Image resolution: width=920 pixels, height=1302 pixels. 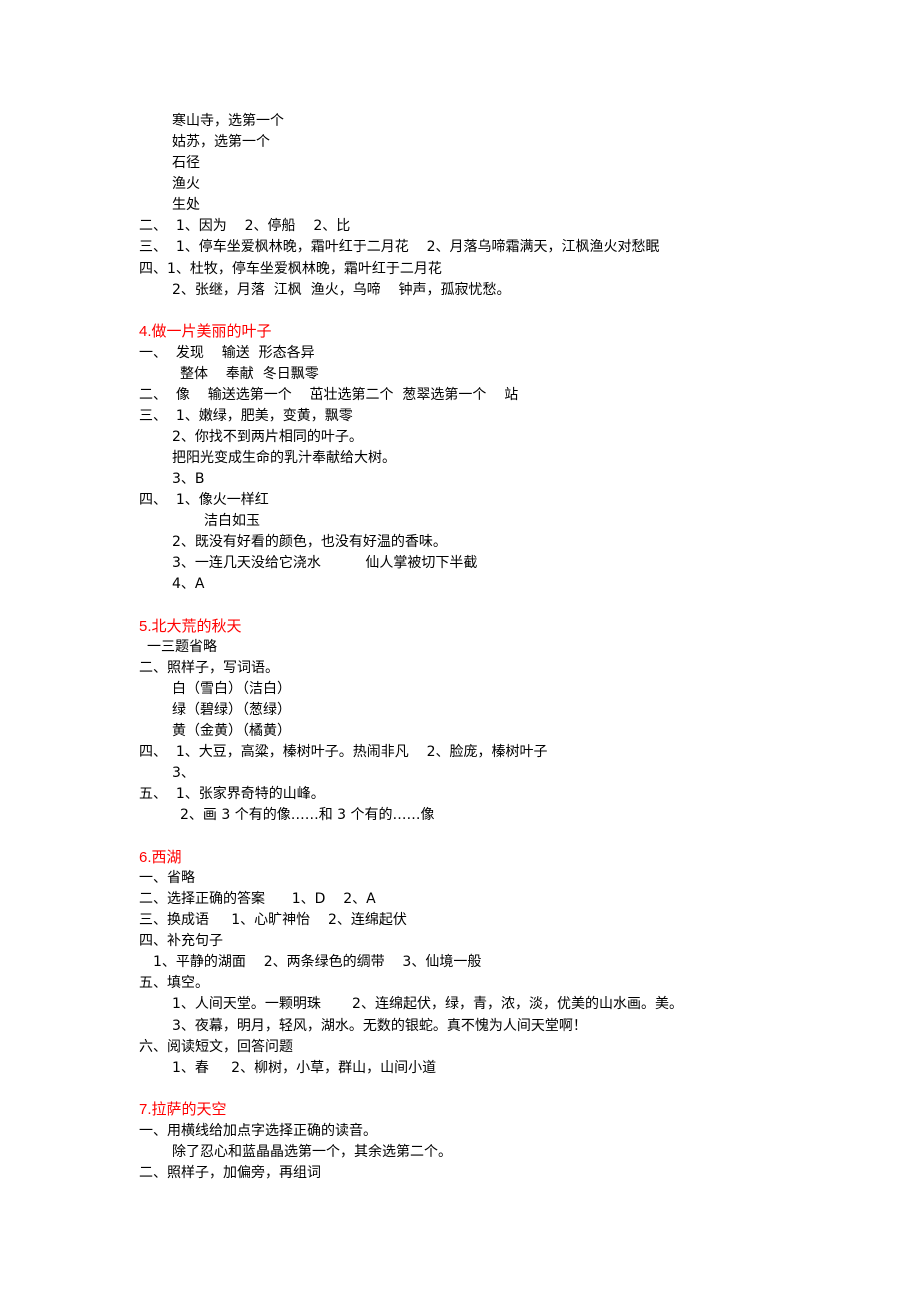 I want to click on answer-line: 生处, so click(x=186, y=205).